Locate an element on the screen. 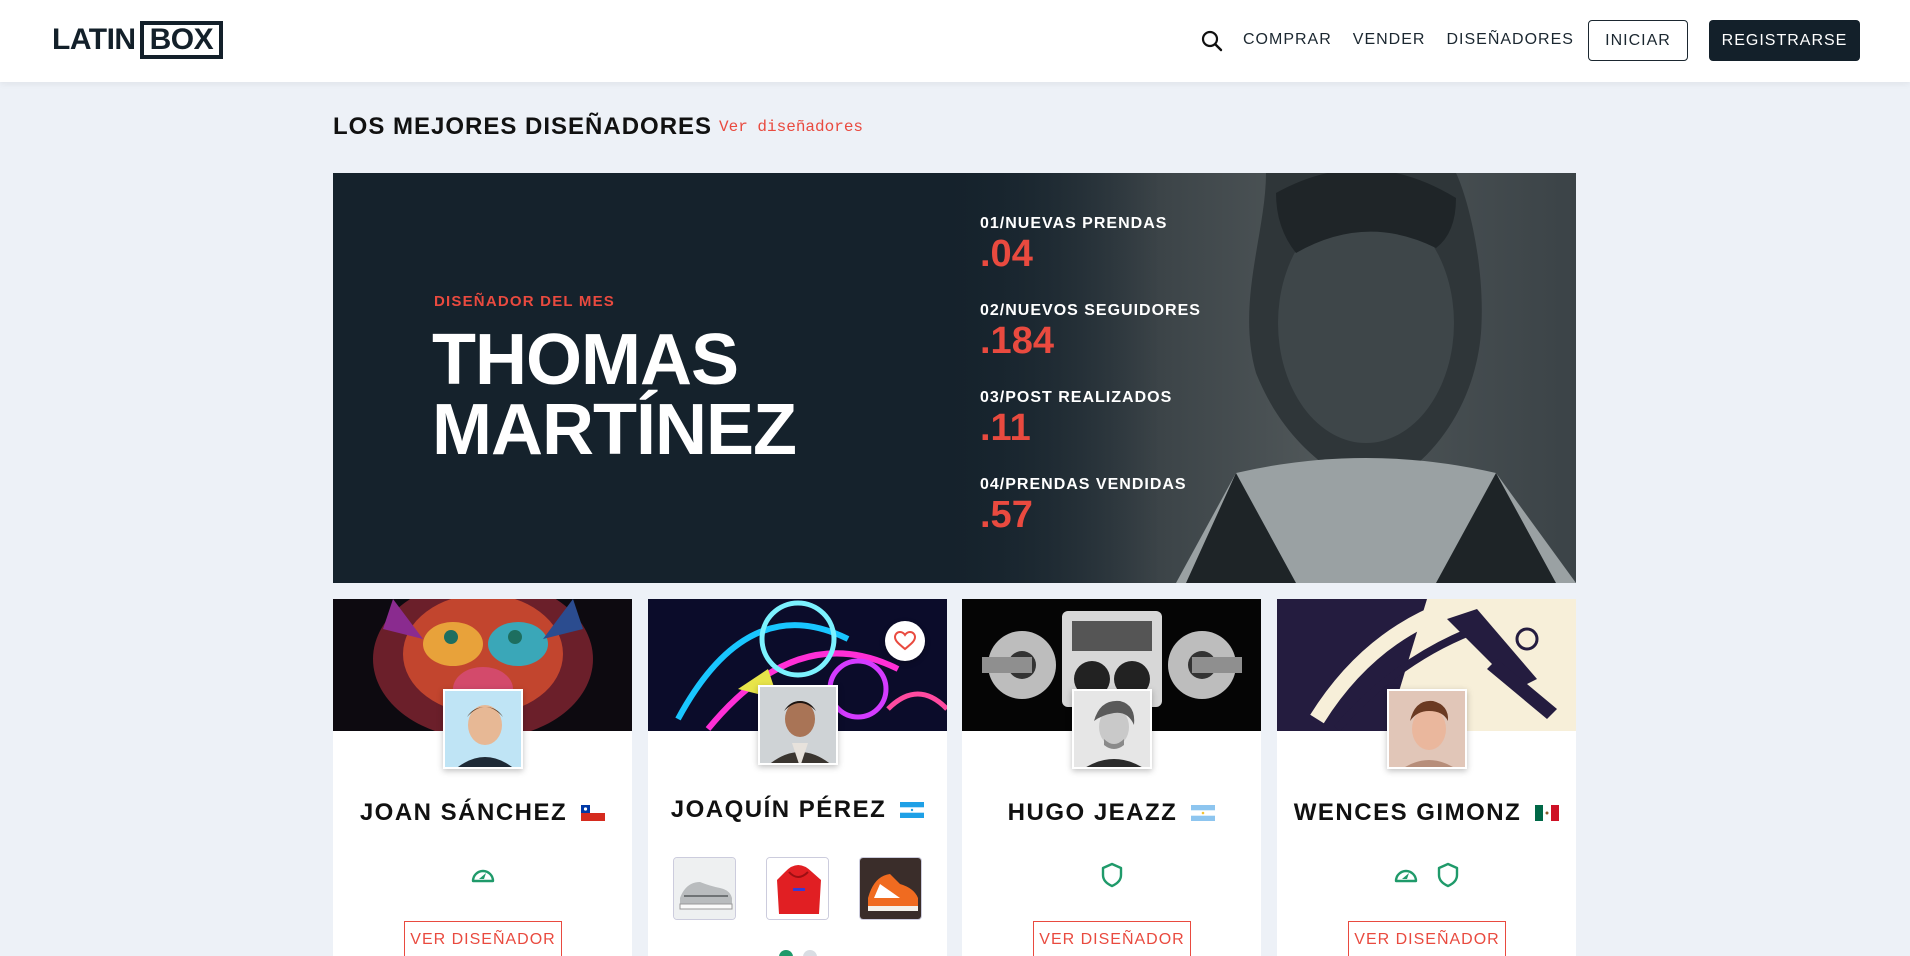  stat-value: .57 is located at coordinates (1006, 515).